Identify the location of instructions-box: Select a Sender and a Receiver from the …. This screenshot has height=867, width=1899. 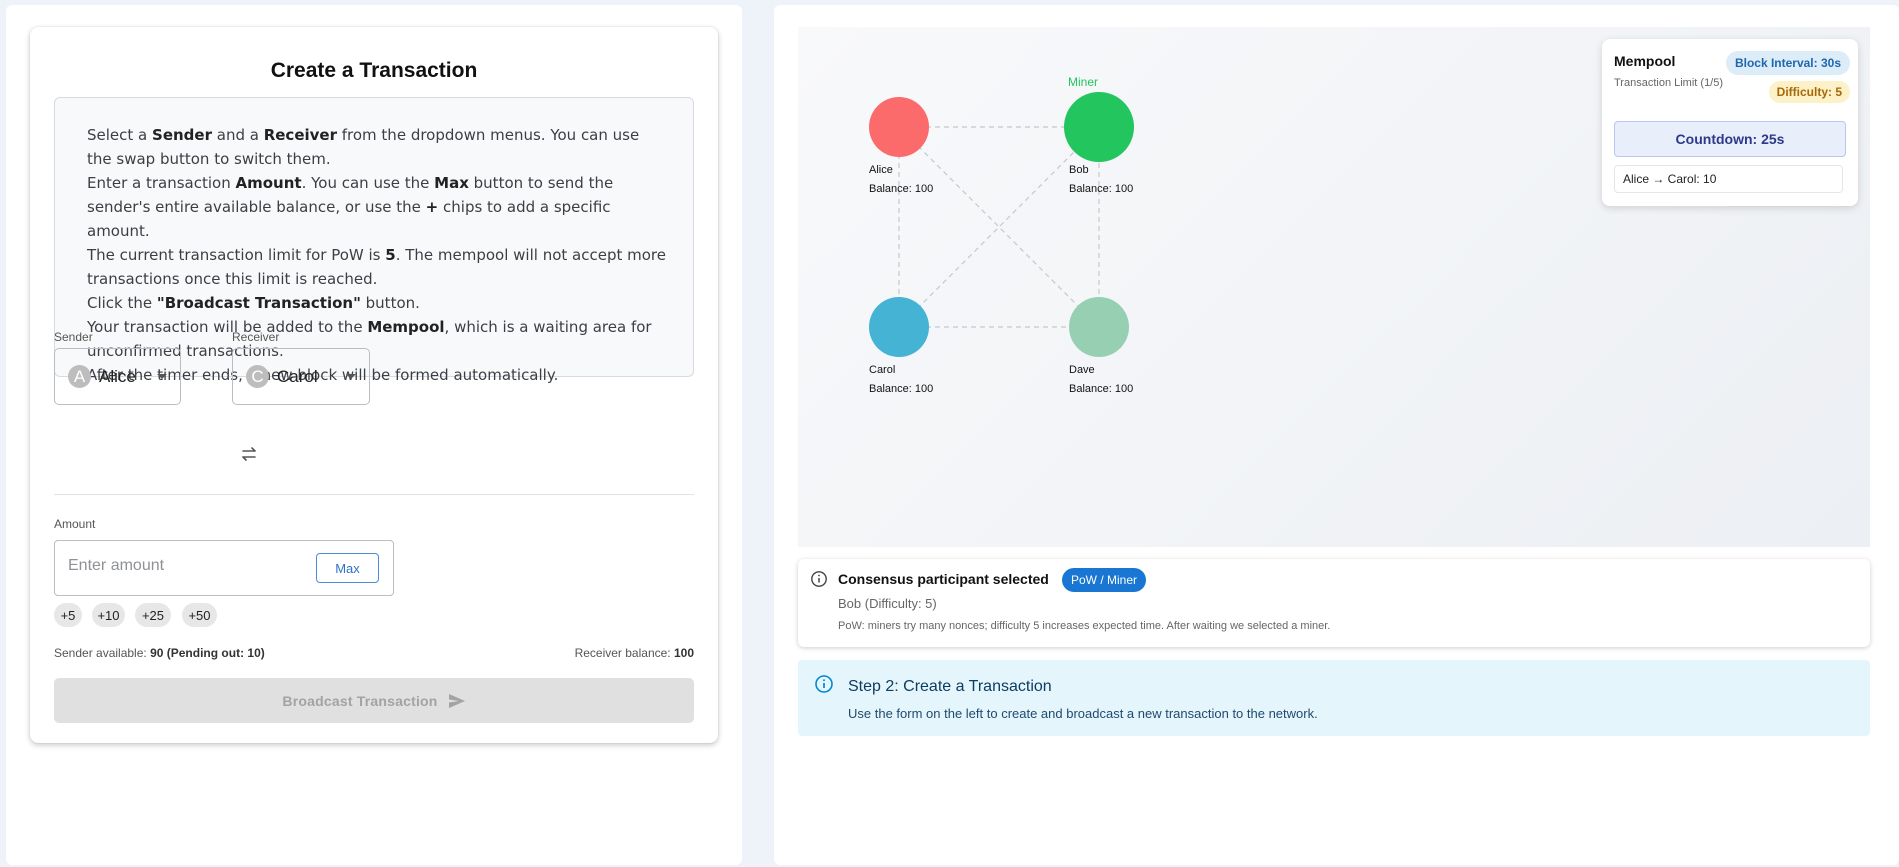
(374, 240).